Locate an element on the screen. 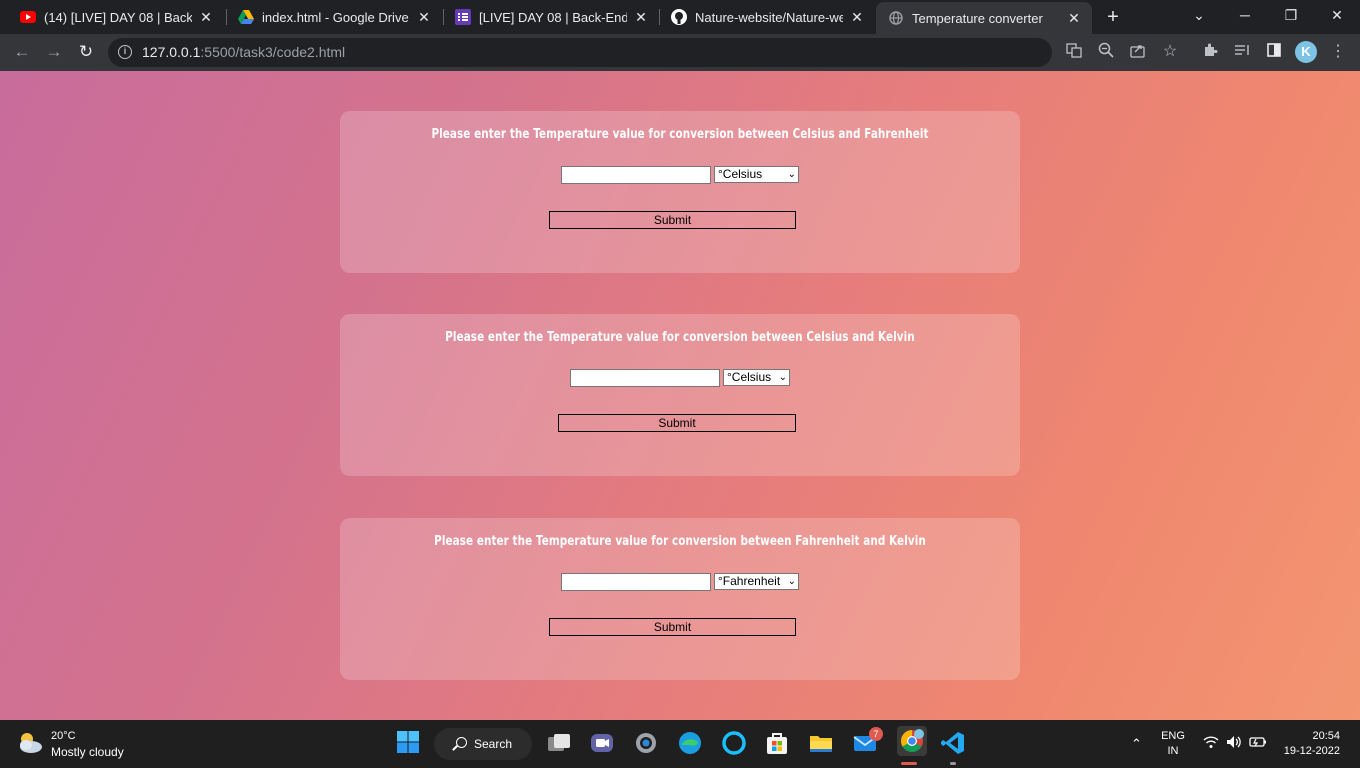 This screenshot has width=1360, height=768. volume-icon is located at coordinates (1234, 743).